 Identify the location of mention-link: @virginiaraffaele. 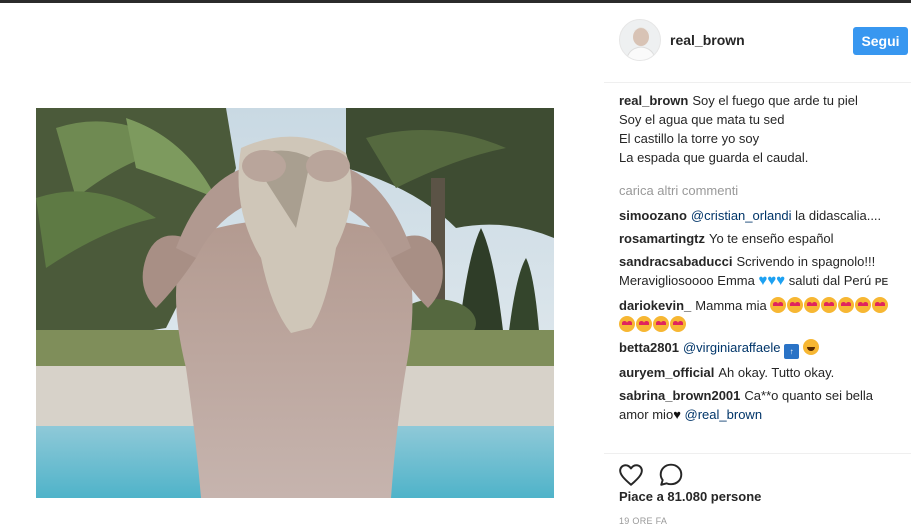
(732, 347).